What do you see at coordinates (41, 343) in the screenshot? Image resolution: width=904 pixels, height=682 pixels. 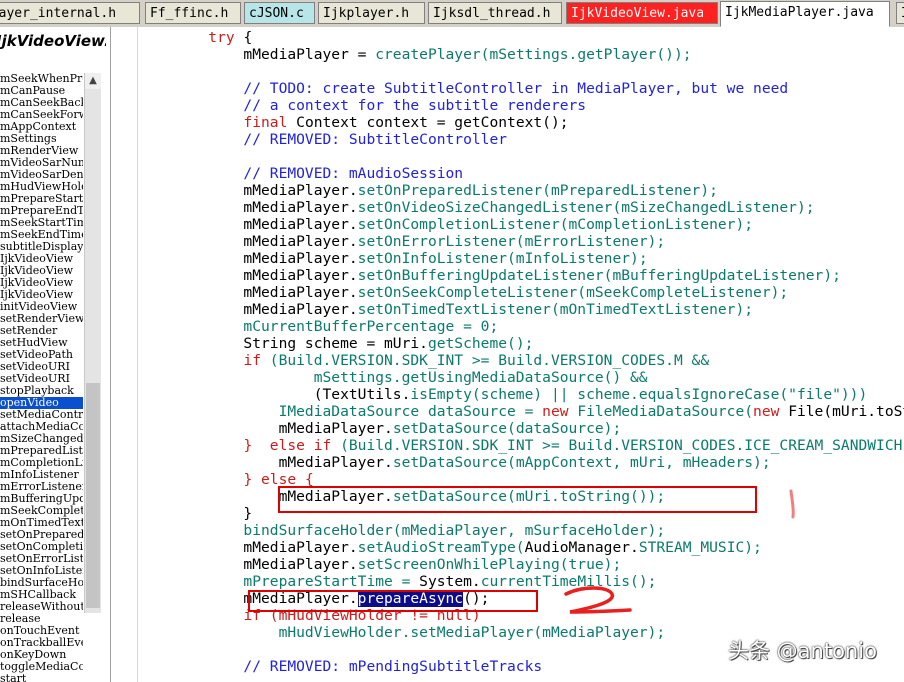 I see `member-list-item: setHudView` at bounding box center [41, 343].